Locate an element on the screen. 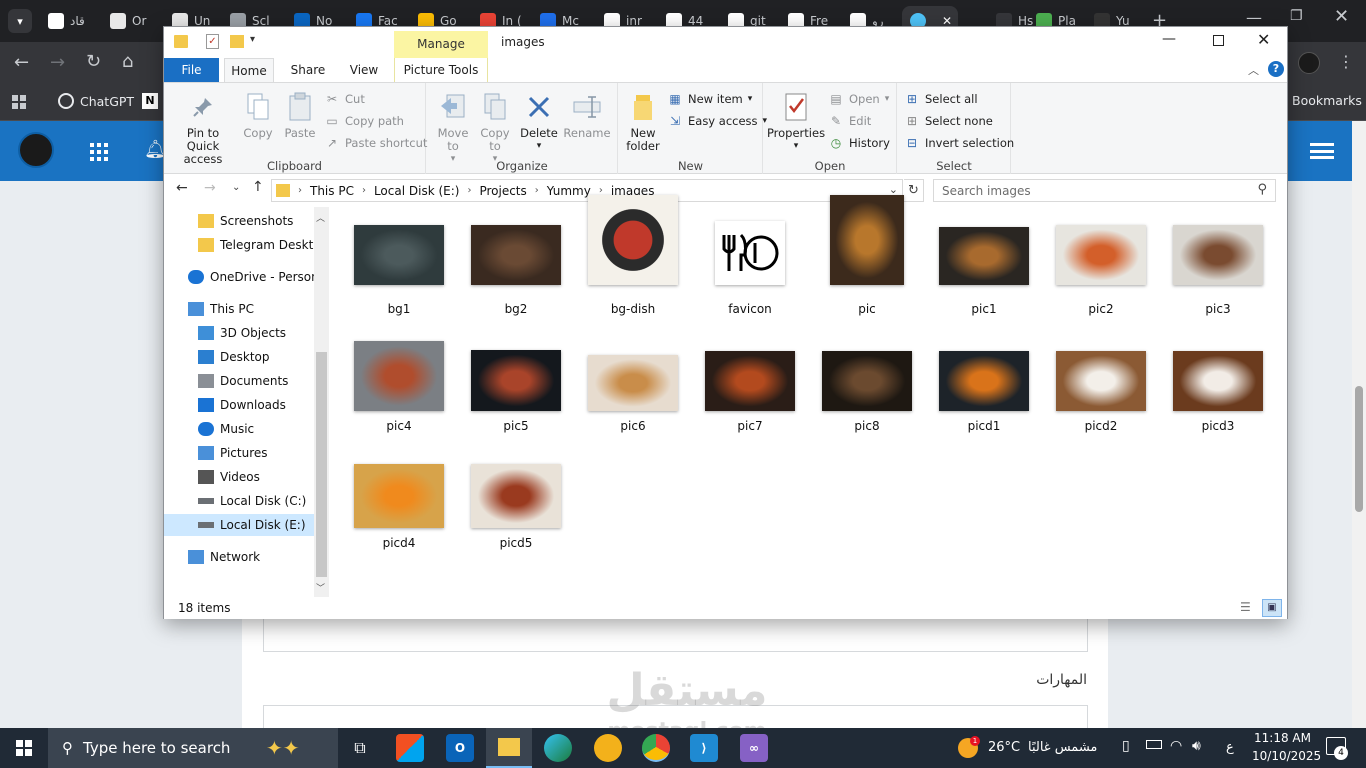 Image resolution: width=1366 pixels, height=768 pixels. file-item: bg2 is located at coordinates (516, 267).